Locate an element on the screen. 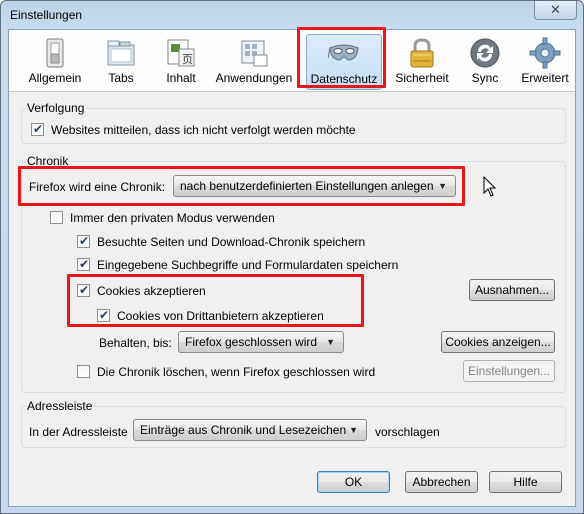 Image resolution: width=584 pixels, height=514 pixels. accept-cookies-checkbox: ✔ is located at coordinates (83, 290).